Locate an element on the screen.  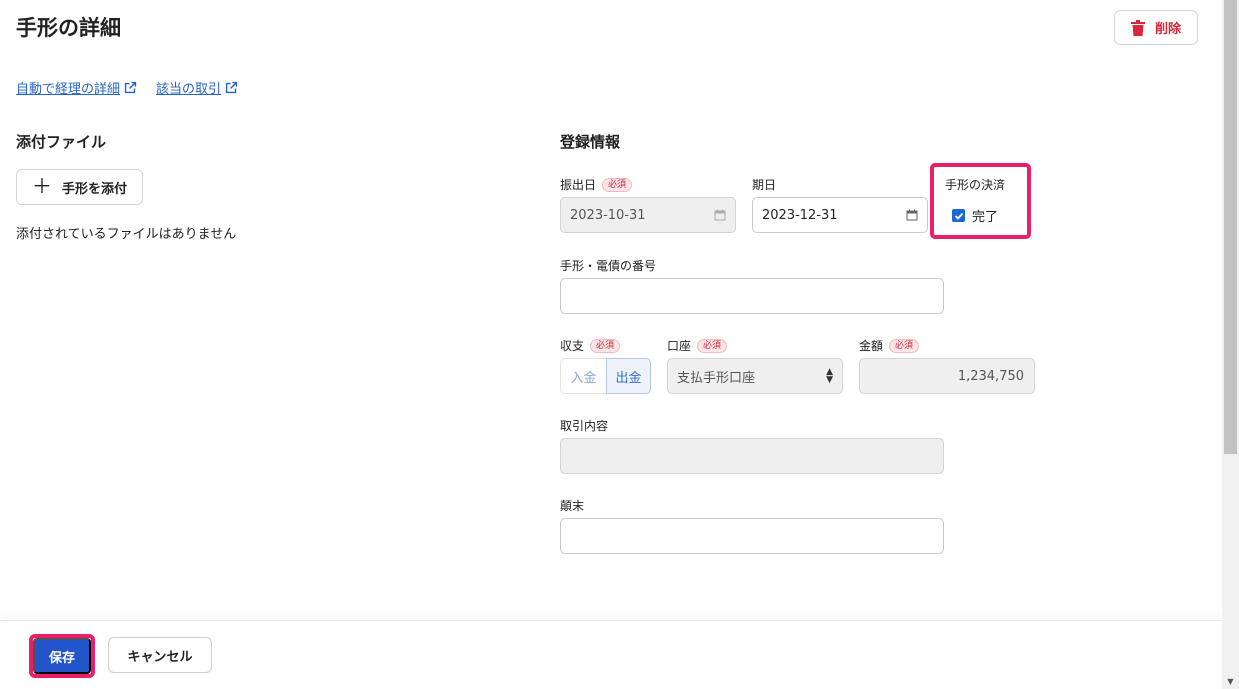
related-transaction-link: 該当の取引 is located at coordinates (197, 87).